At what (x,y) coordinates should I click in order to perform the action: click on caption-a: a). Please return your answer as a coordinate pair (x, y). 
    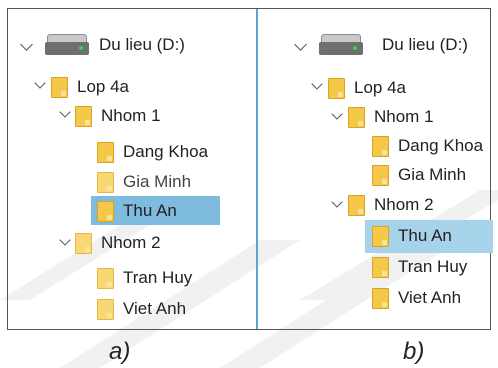
    Looking at the image, I should click on (120, 351).